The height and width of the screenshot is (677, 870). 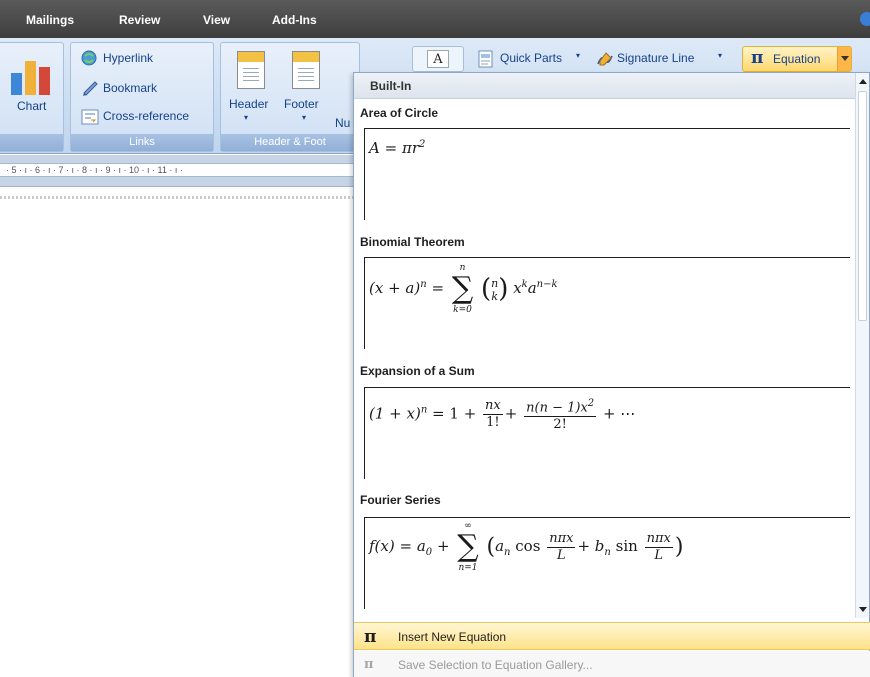 I want to click on chevron-down-icon, so click(x=845, y=58).